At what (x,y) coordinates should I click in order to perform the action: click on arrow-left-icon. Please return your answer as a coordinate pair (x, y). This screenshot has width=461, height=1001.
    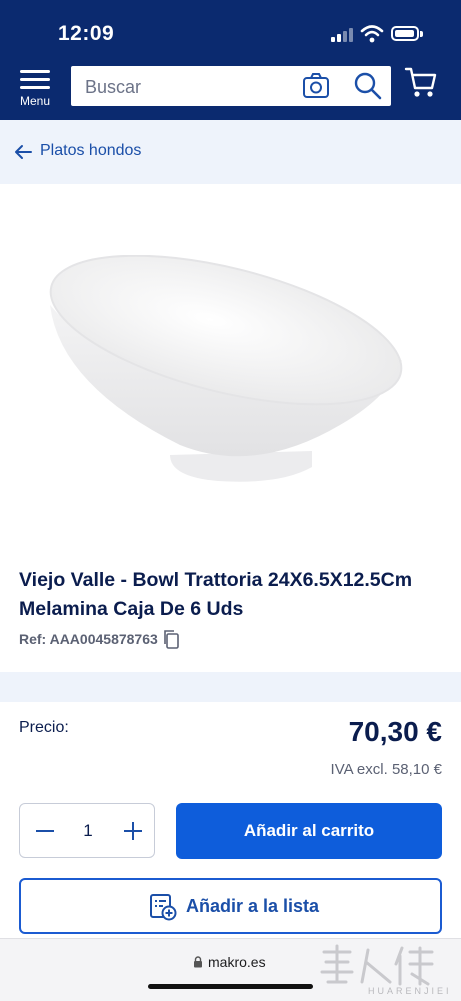
    Looking at the image, I should click on (23, 152).